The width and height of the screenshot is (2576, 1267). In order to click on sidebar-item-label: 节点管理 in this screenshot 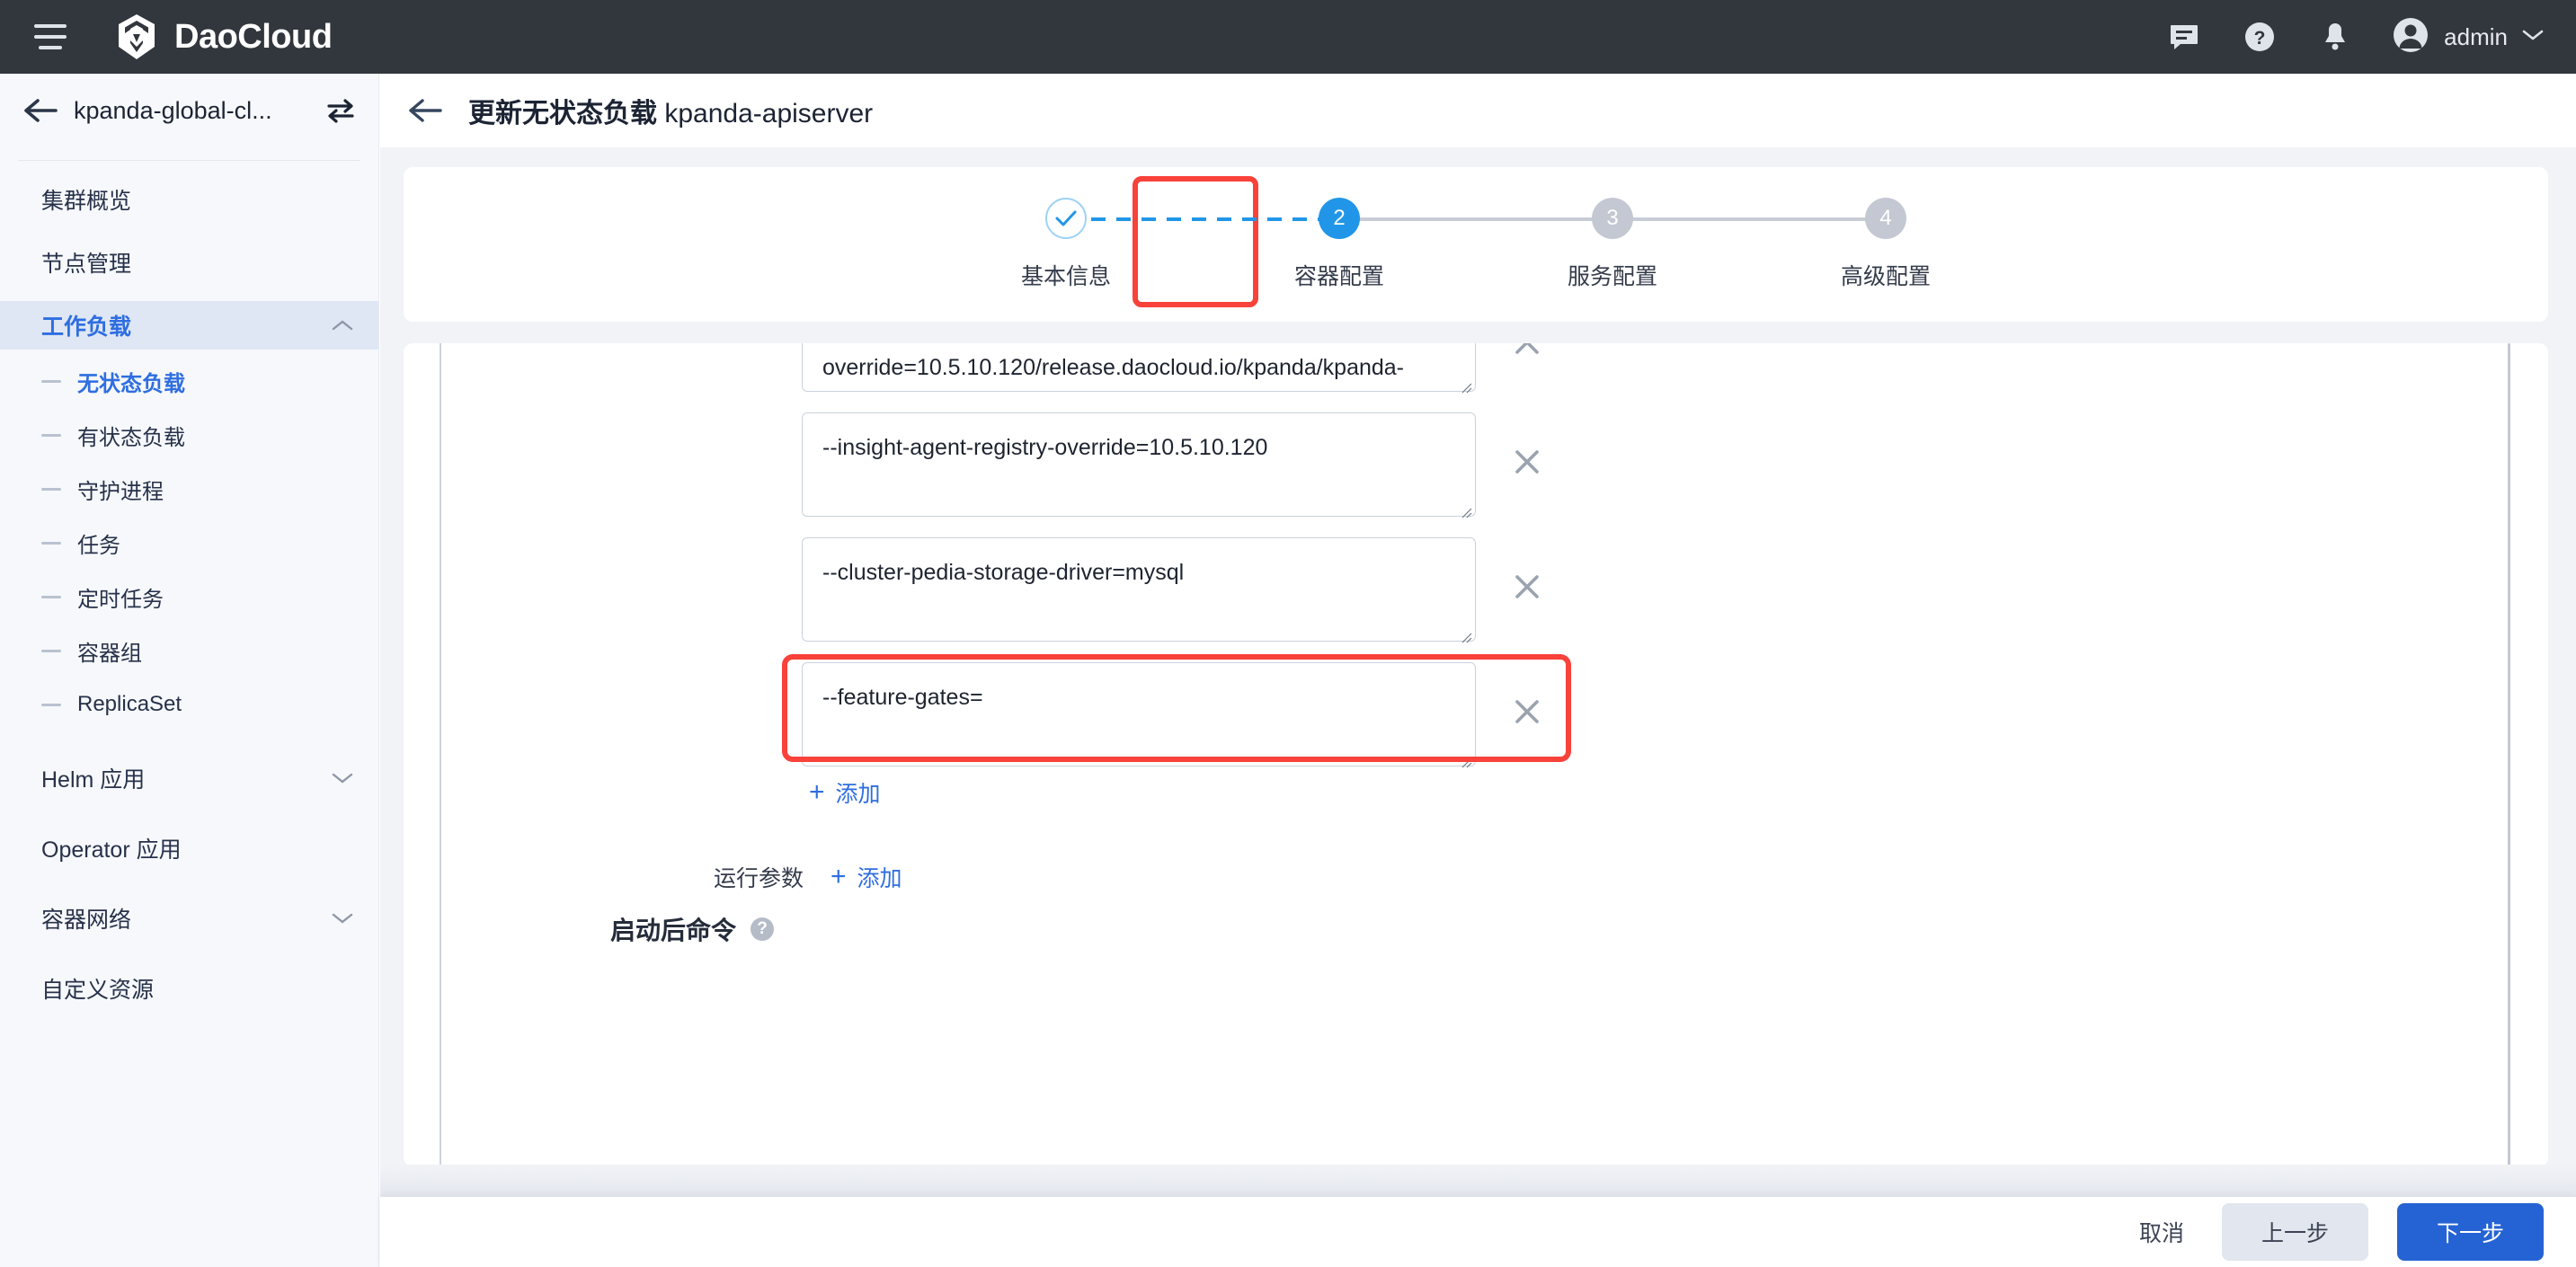, I will do `click(86, 264)`.